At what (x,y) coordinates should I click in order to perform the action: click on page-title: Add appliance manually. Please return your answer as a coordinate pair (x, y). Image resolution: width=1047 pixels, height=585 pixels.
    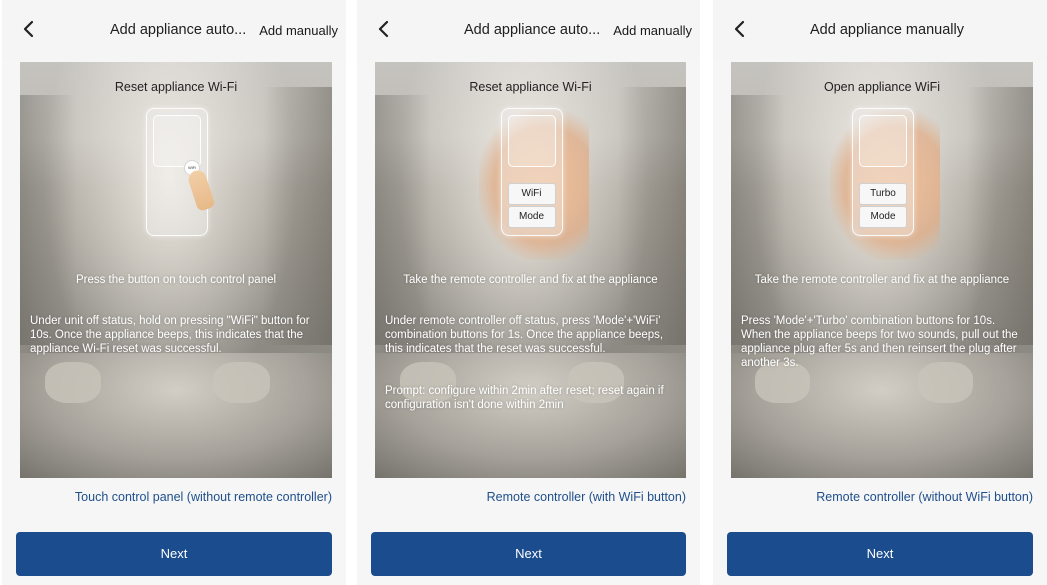
    Looking at the image, I should click on (887, 30).